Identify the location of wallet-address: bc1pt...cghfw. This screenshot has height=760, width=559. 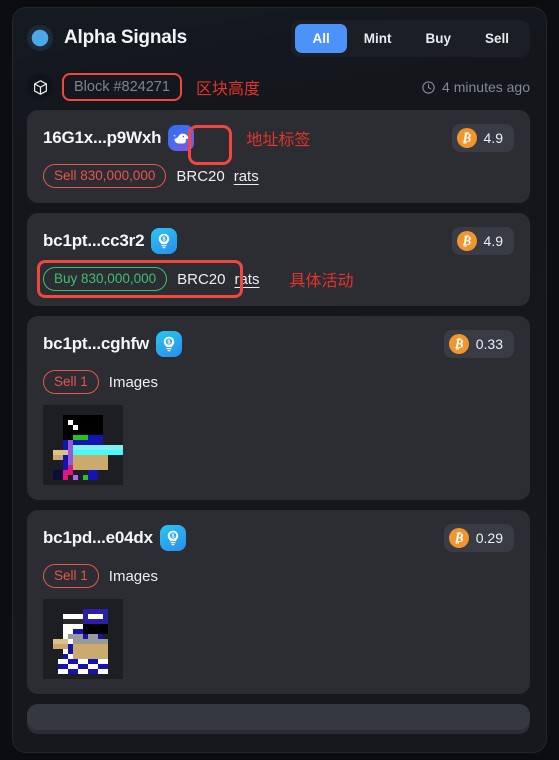
(96, 344).